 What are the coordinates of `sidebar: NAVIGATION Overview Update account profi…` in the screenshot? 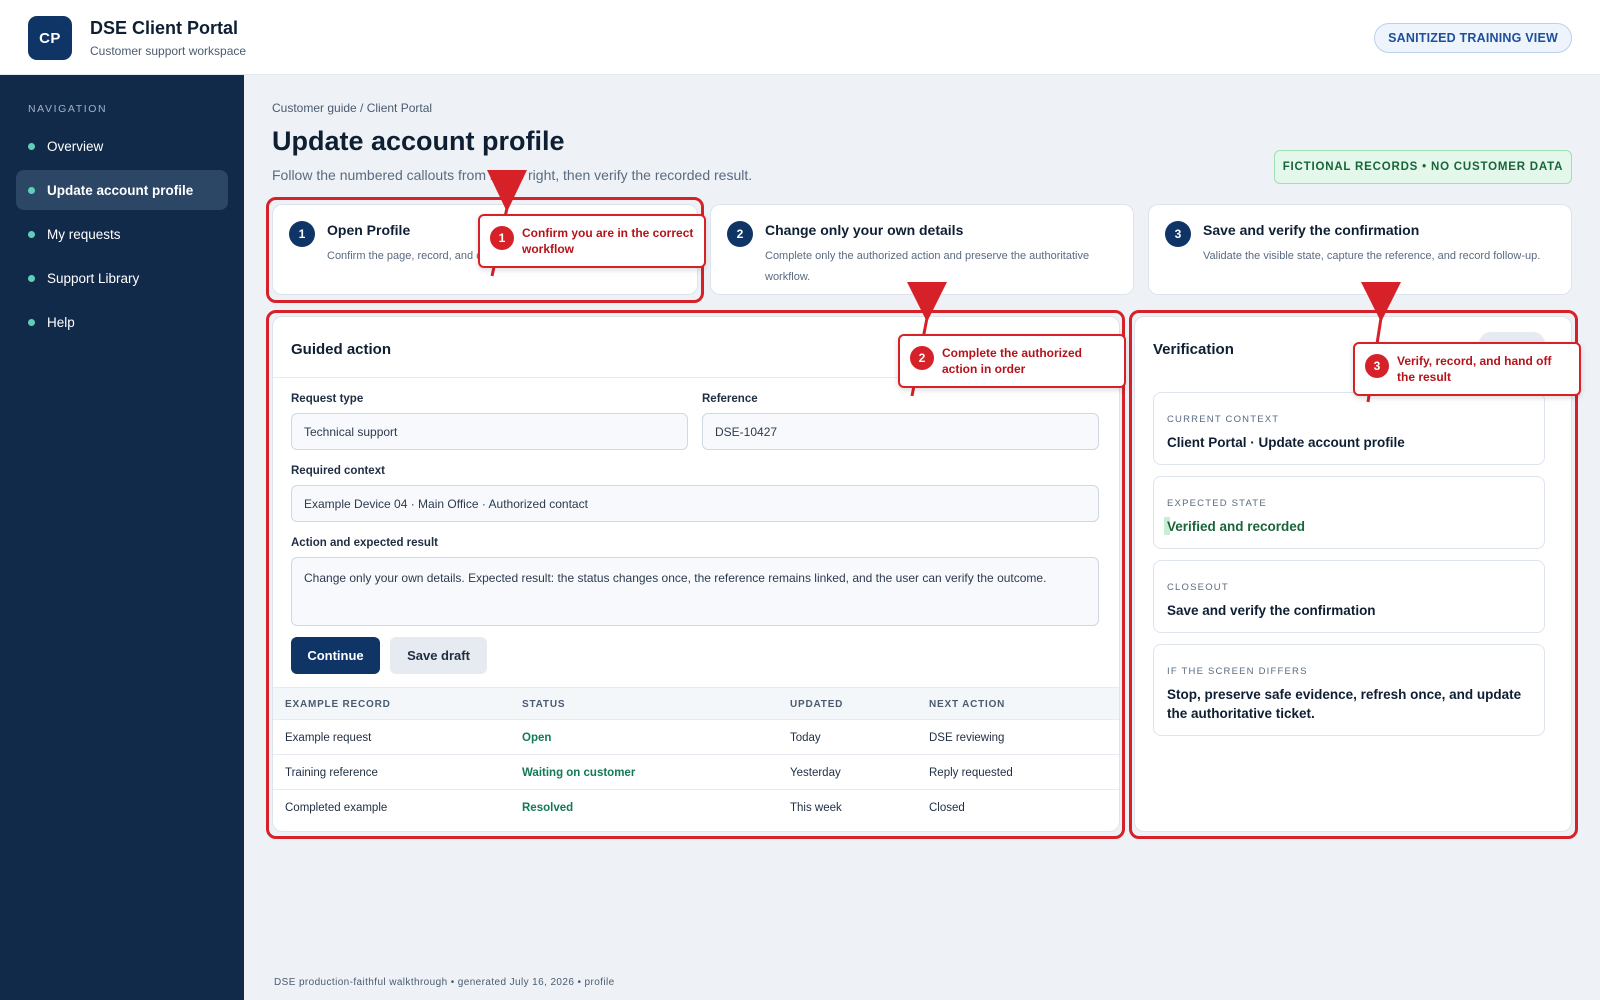 It's located at (122, 537).